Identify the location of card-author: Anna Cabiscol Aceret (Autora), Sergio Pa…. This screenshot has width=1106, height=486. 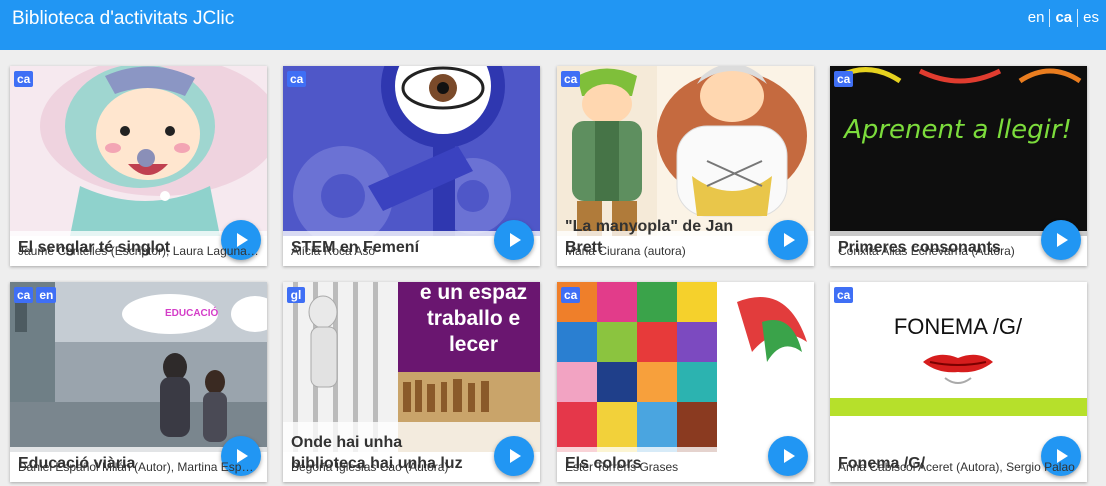
(956, 467).